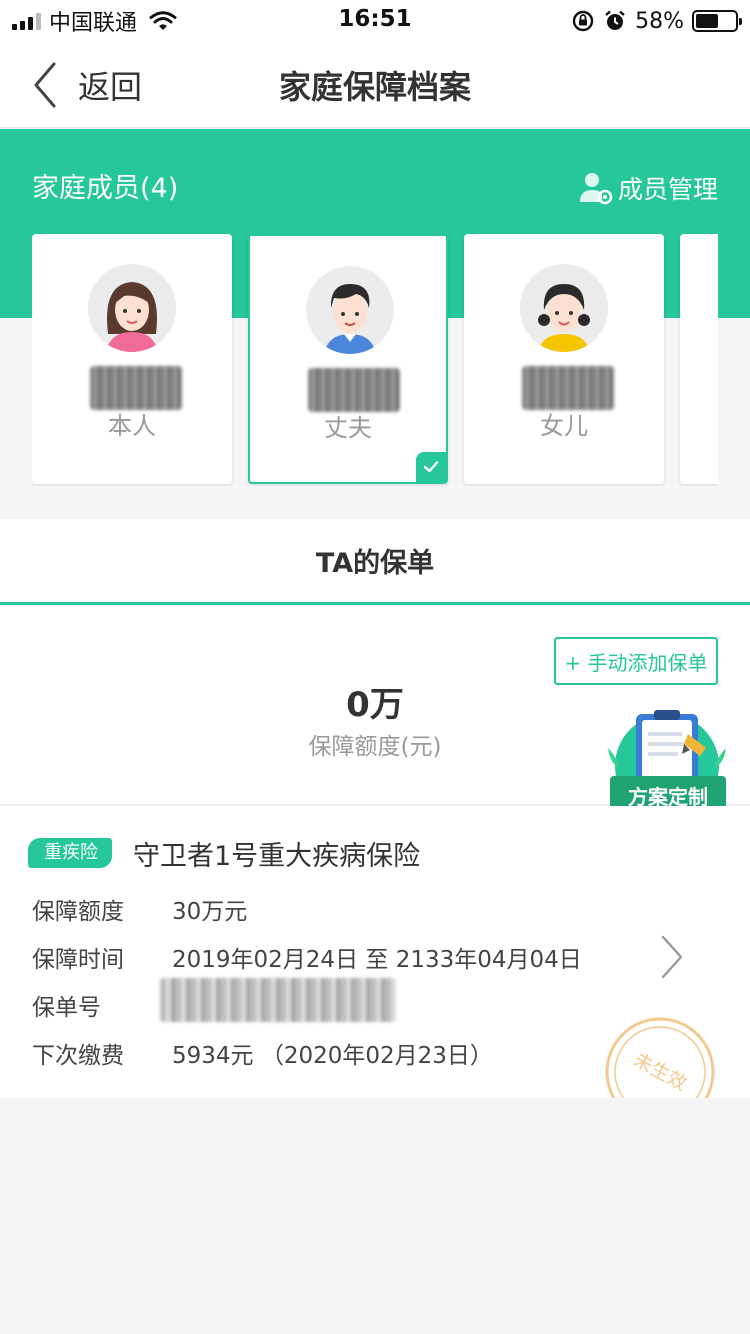 This screenshot has width=750, height=1334. What do you see at coordinates (45, 85) in the screenshot?
I see `chevron-left-icon` at bounding box center [45, 85].